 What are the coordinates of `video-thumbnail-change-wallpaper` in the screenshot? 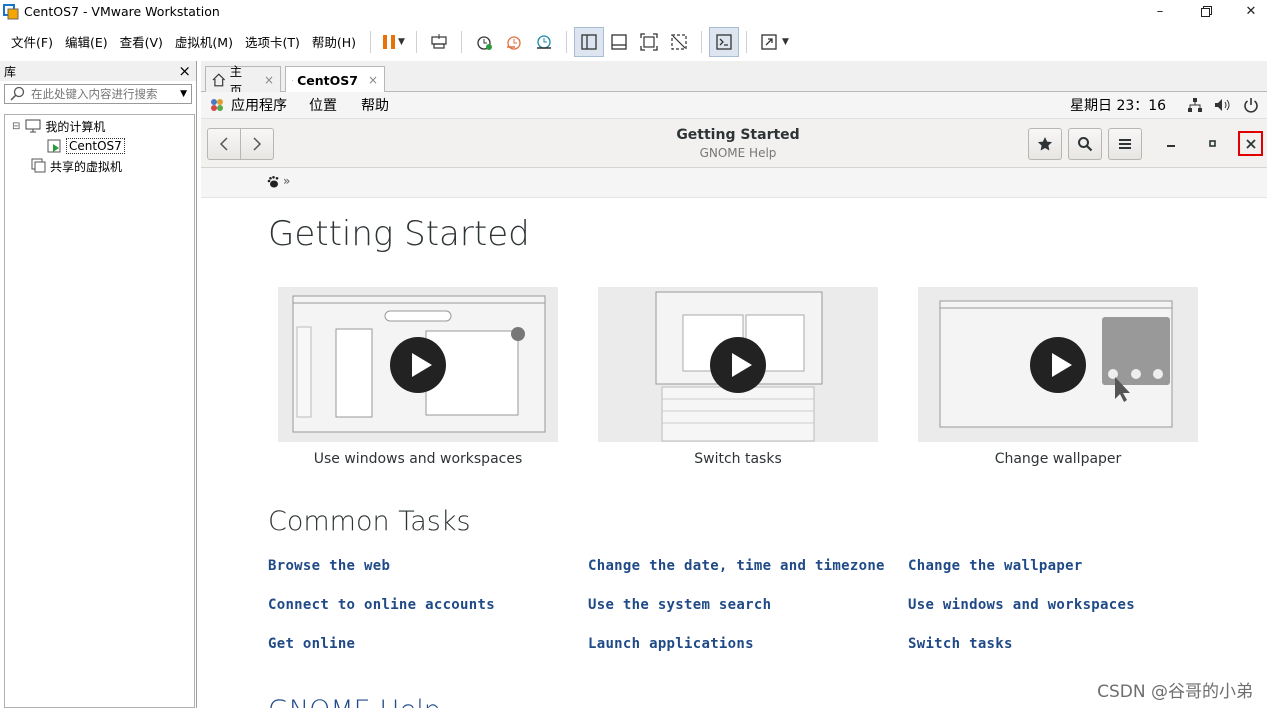 It's located at (1058, 364).